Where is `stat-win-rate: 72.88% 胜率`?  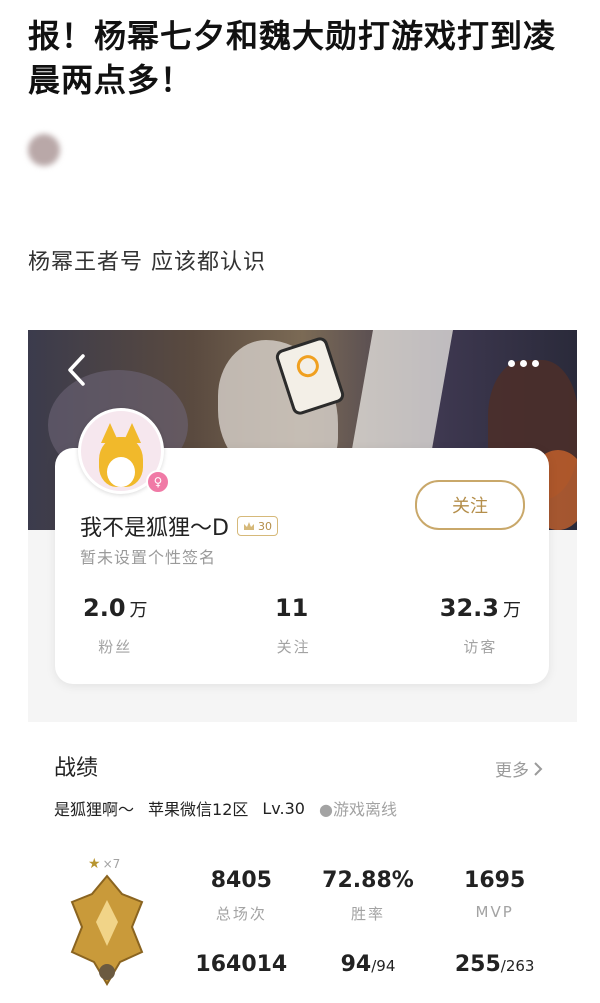 stat-win-rate: 72.88% 胜率 is located at coordinates (368, 896).